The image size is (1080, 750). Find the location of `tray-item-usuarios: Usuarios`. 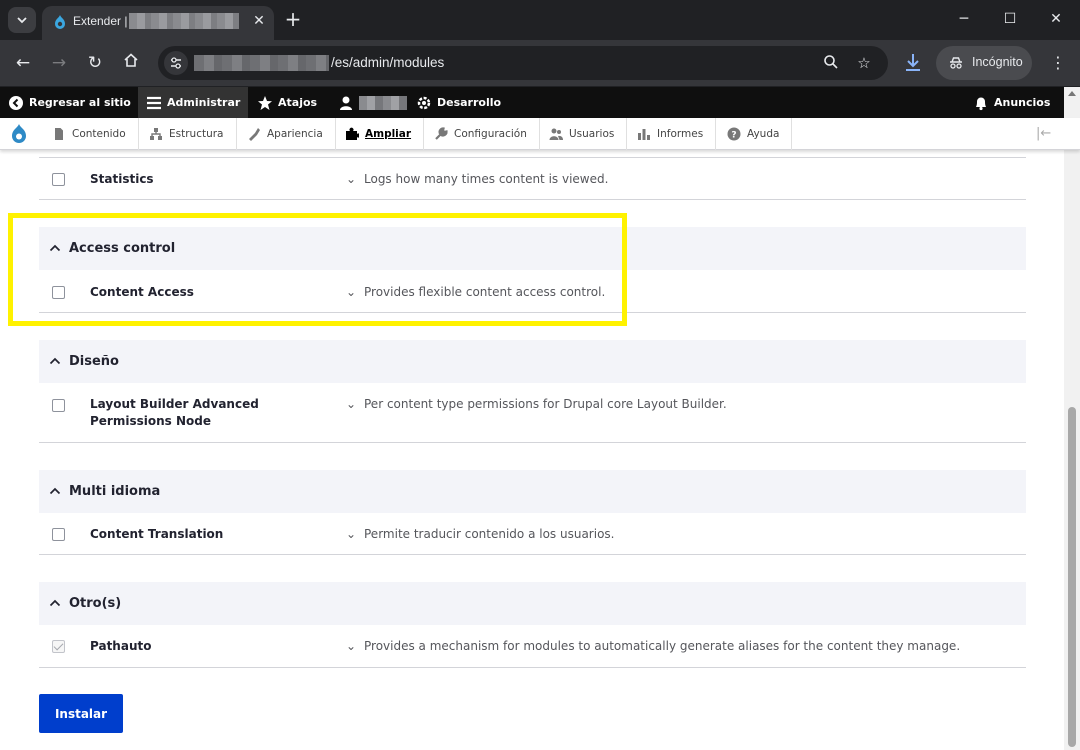

tray-item-usuarios: Usuarios is located at coordinates (583, 134).